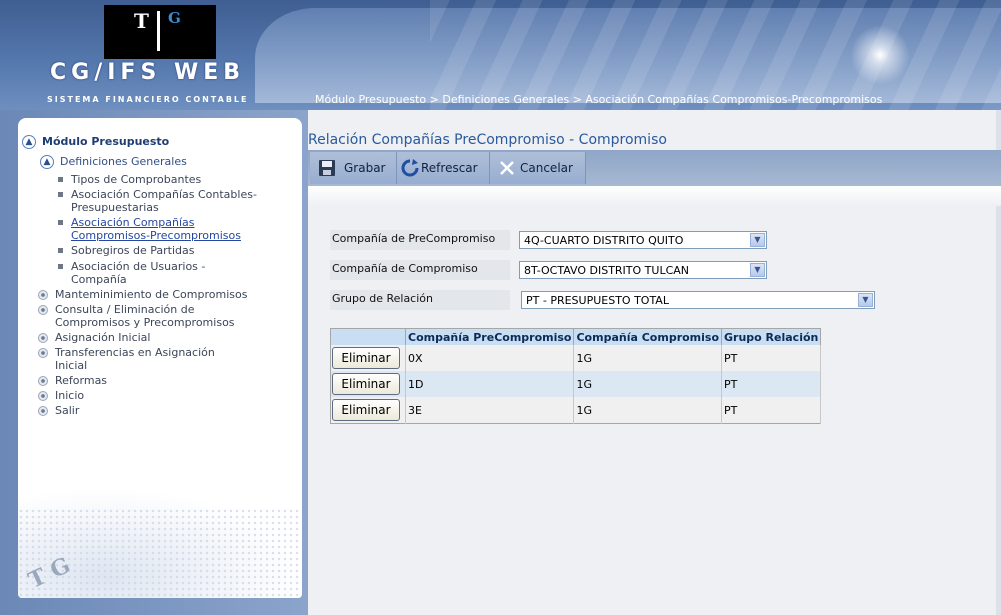 This screenshot has width=1001, height=615. What do you see at coordinates (327, 168) in the screenshot?
I see `floppy-disk-icon` at bounding box center [327, 168].